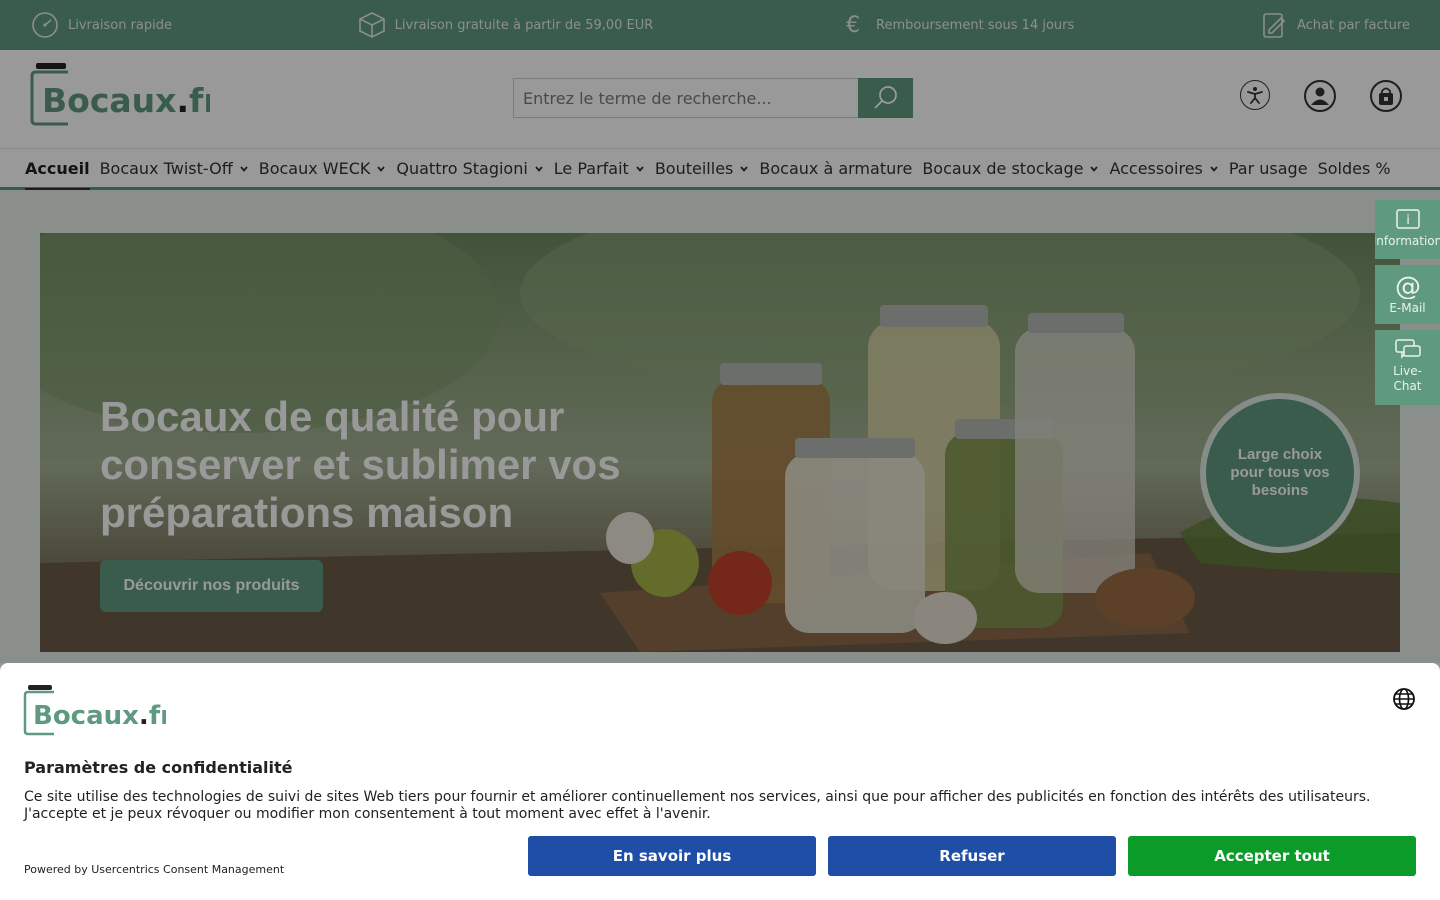 This screenshot has height=900, width=1440. I want to click on consent-logo: Bocaux.fr, so click(94, 710).